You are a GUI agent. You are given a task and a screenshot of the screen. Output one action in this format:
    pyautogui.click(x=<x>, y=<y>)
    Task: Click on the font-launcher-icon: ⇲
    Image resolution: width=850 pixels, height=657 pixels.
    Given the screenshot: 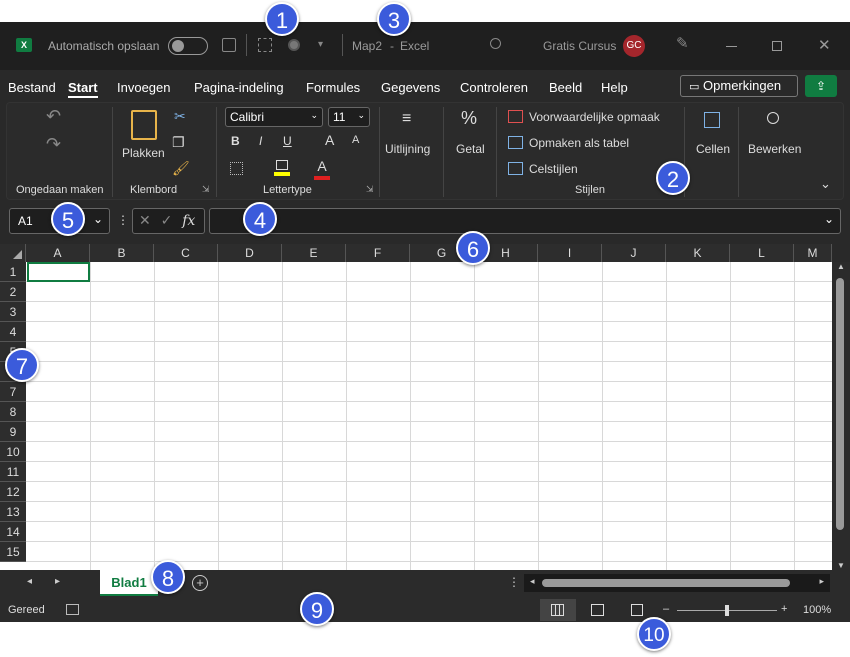 What is the action you would take?
    pyautogui.click(x=370, y=189)
    